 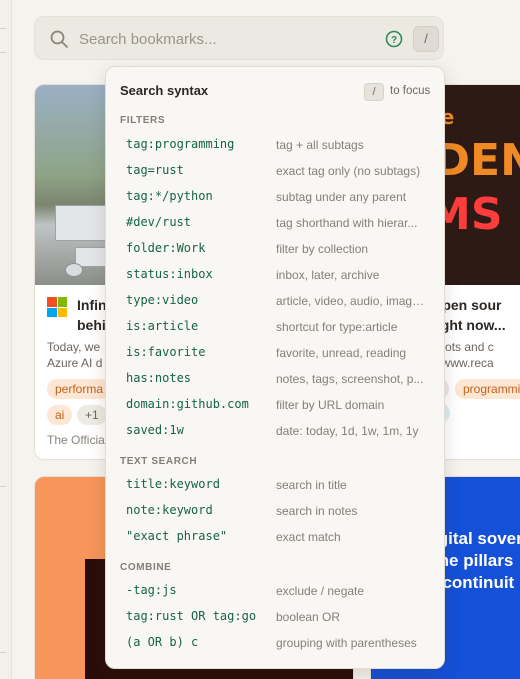 I want to click on syntax-example: title:keyword, so click(x=173, y=484).